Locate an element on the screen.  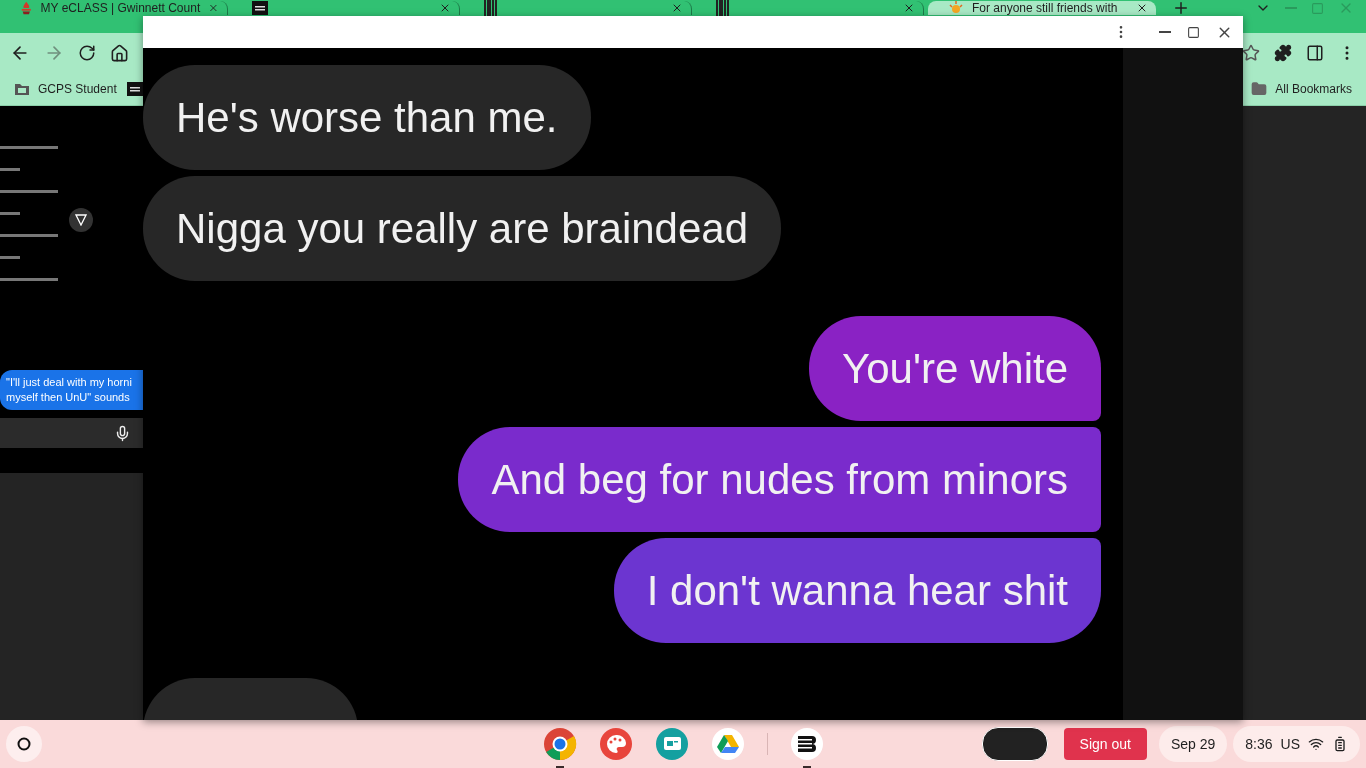
message-bubble: He's worse than me. is located at coordinates (367, 117).